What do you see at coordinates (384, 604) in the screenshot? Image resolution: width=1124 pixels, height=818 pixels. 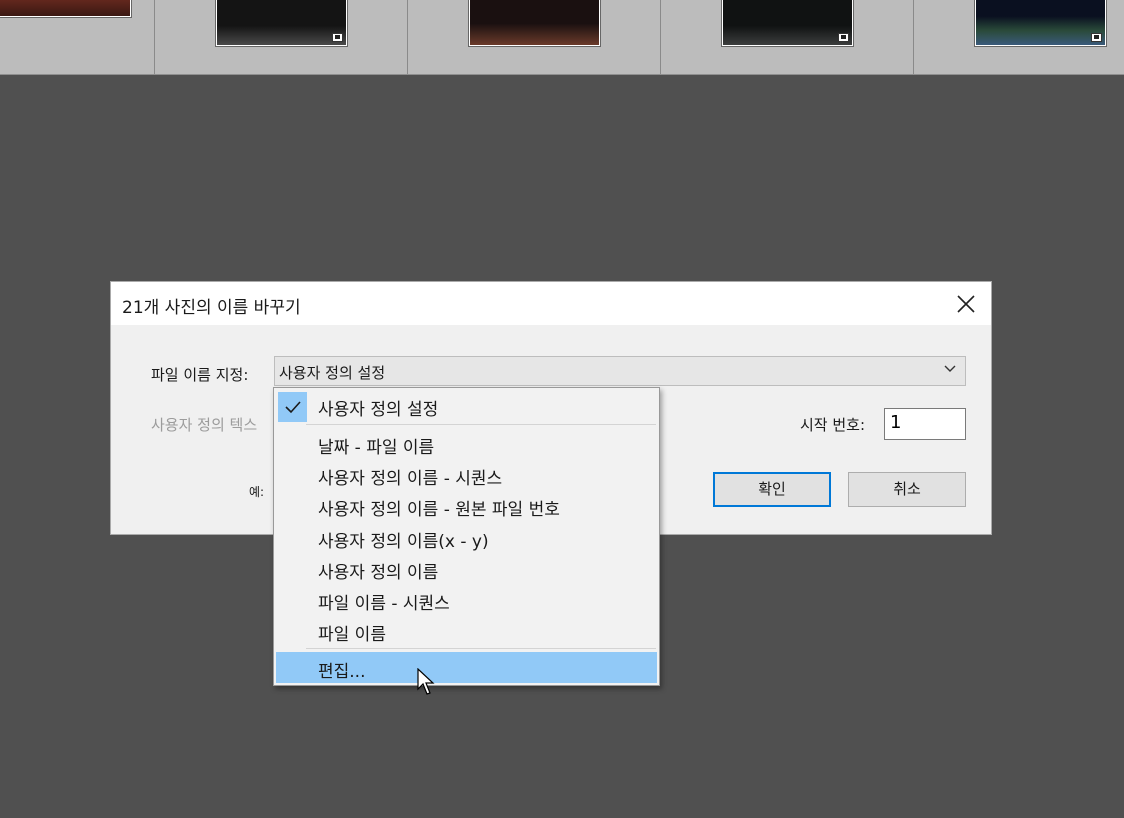 I see `menu-item-label: 파일 이름 - 시퀀스` at bounding box center [384, 604].